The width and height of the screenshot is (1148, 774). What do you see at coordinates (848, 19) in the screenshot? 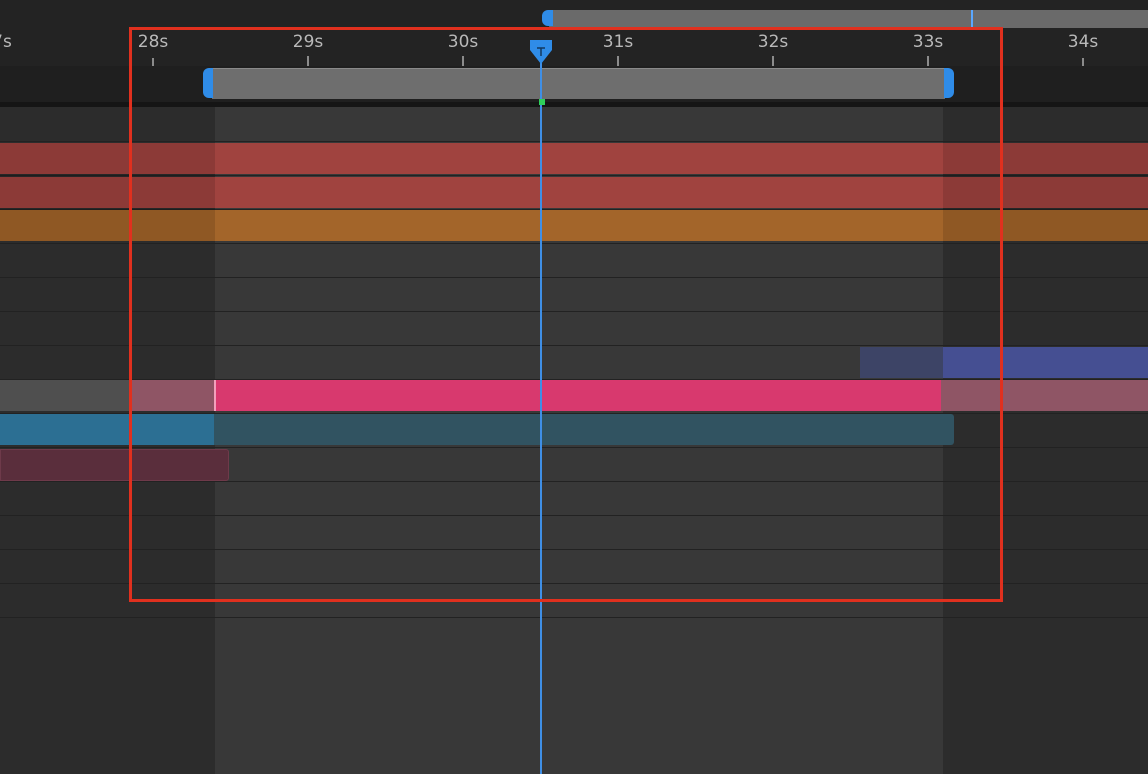
I see `time-navigator-bar` at bounding box center [848, 19].